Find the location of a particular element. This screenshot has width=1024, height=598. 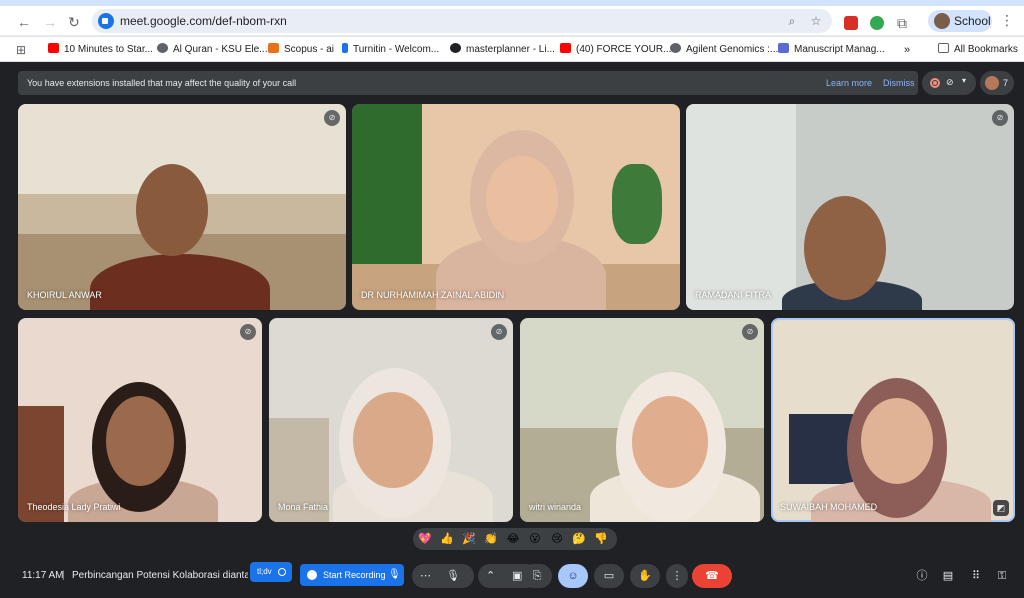

extension-icon-red is located at coordinates (851, 23).